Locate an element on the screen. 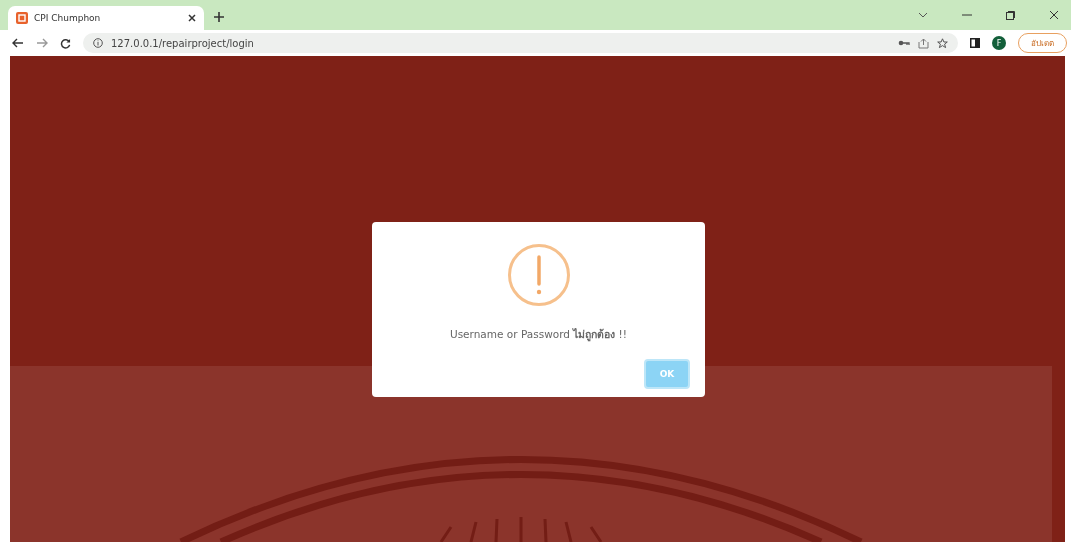 This screenshot has width=1071, height=542. restore-icon is located at coordinates (1010, 15).